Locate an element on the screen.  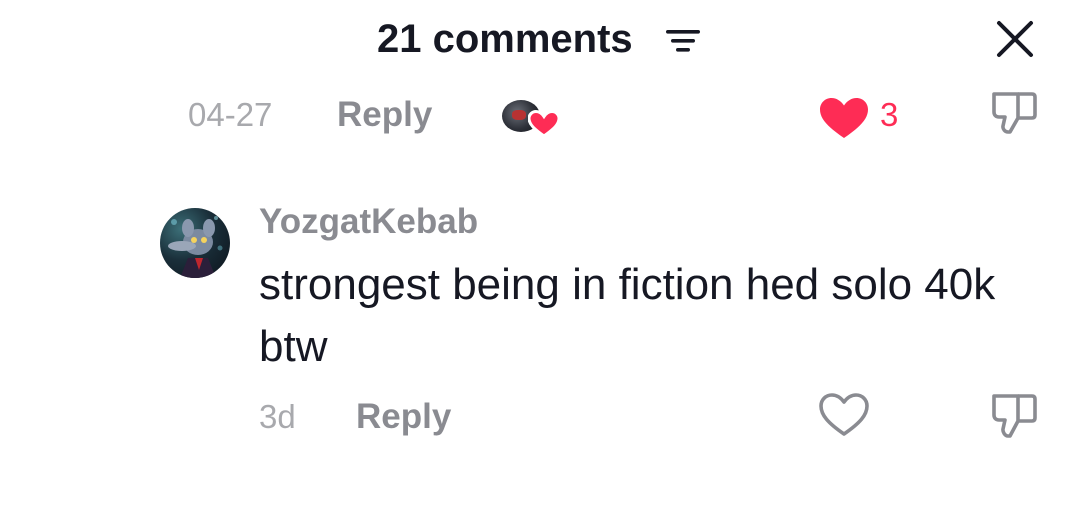
like-count: 3 is located at coordinates (889, 114).